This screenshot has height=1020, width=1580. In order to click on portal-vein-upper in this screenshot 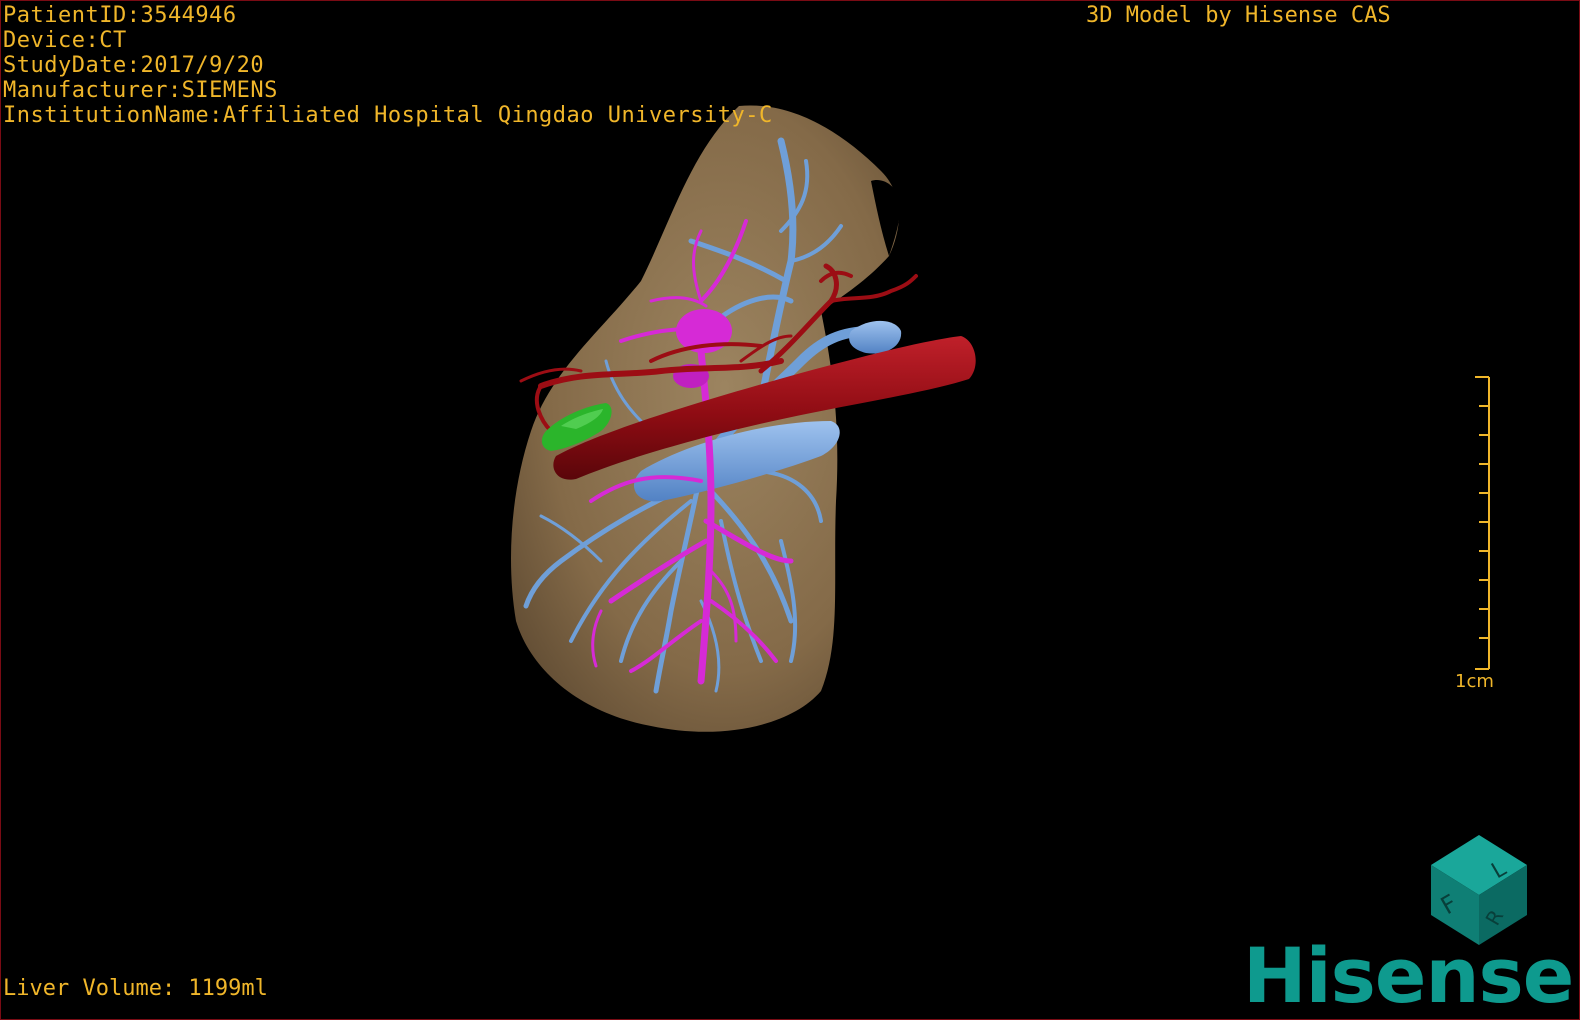, I will do `click(875, 337)`.